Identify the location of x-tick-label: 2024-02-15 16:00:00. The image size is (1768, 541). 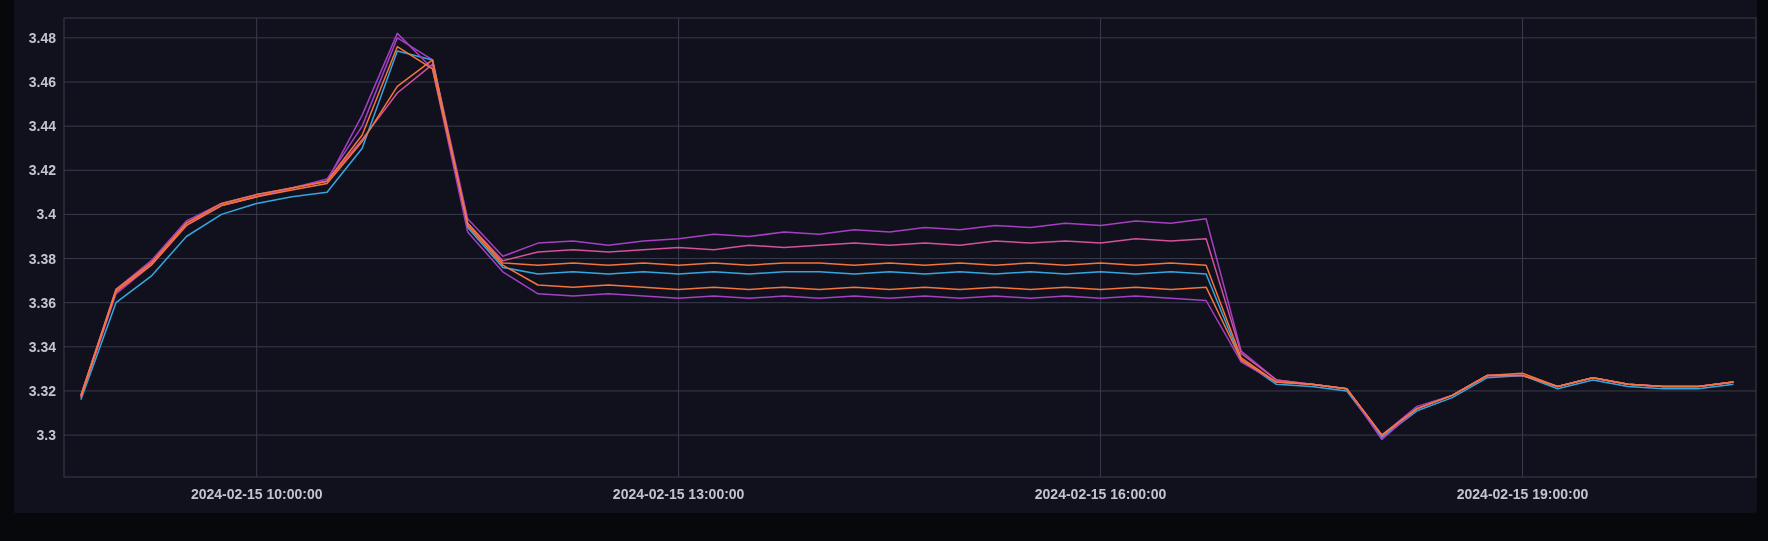
(1100, 494).